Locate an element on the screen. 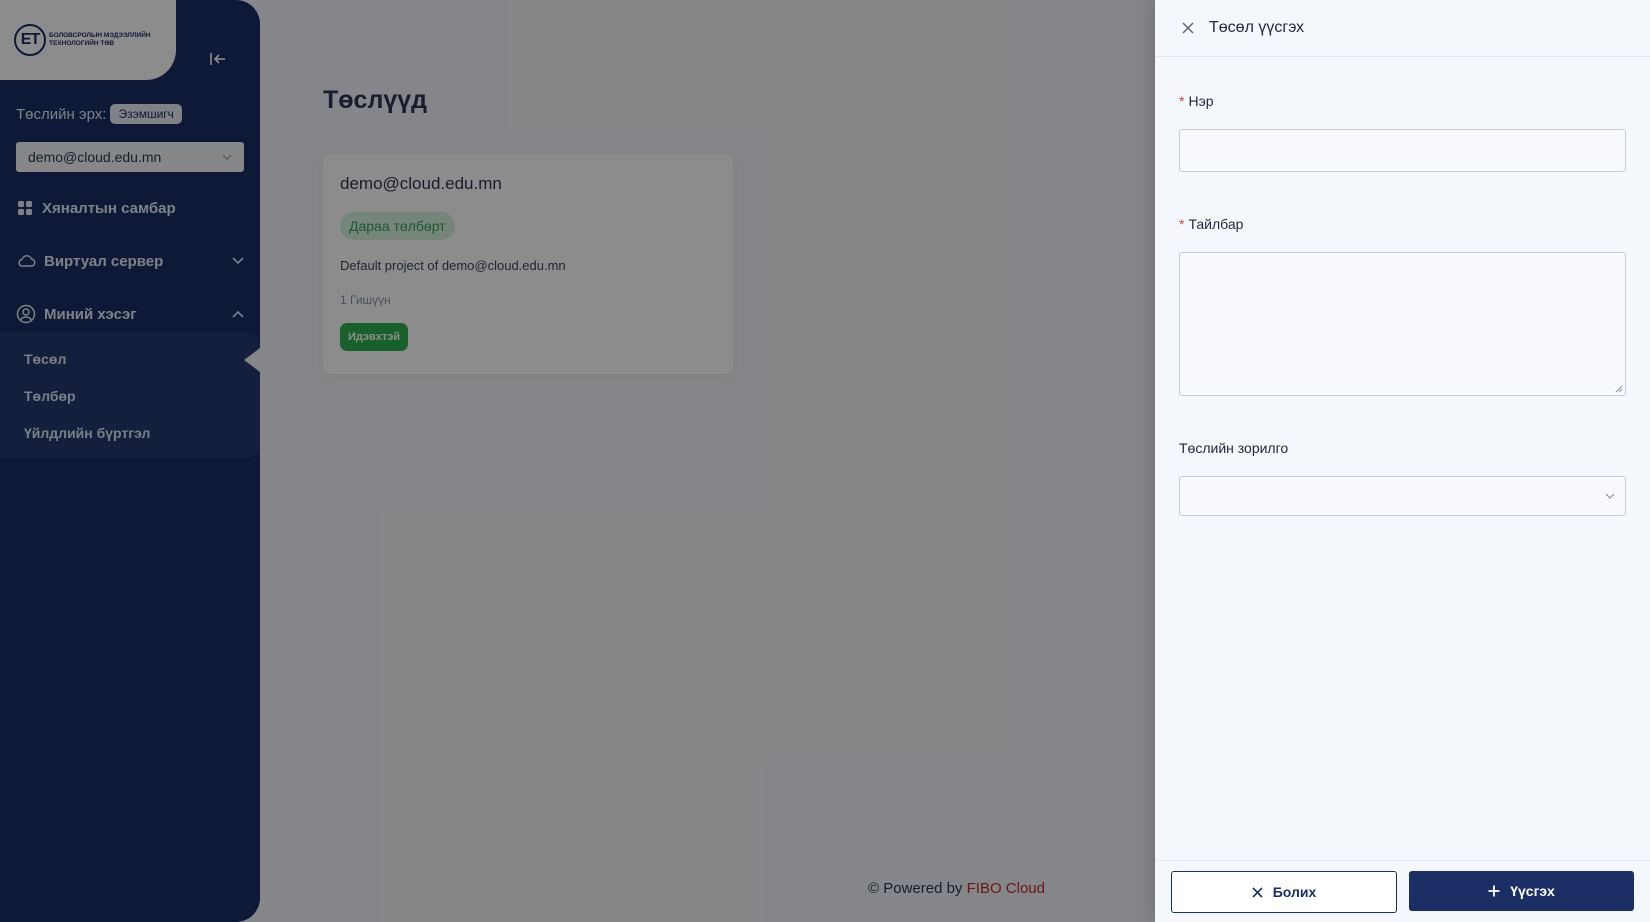 The width and height of the screenshot is (1650, 922). name-field-label: * Нэр is located at coordinates (1196, 101).